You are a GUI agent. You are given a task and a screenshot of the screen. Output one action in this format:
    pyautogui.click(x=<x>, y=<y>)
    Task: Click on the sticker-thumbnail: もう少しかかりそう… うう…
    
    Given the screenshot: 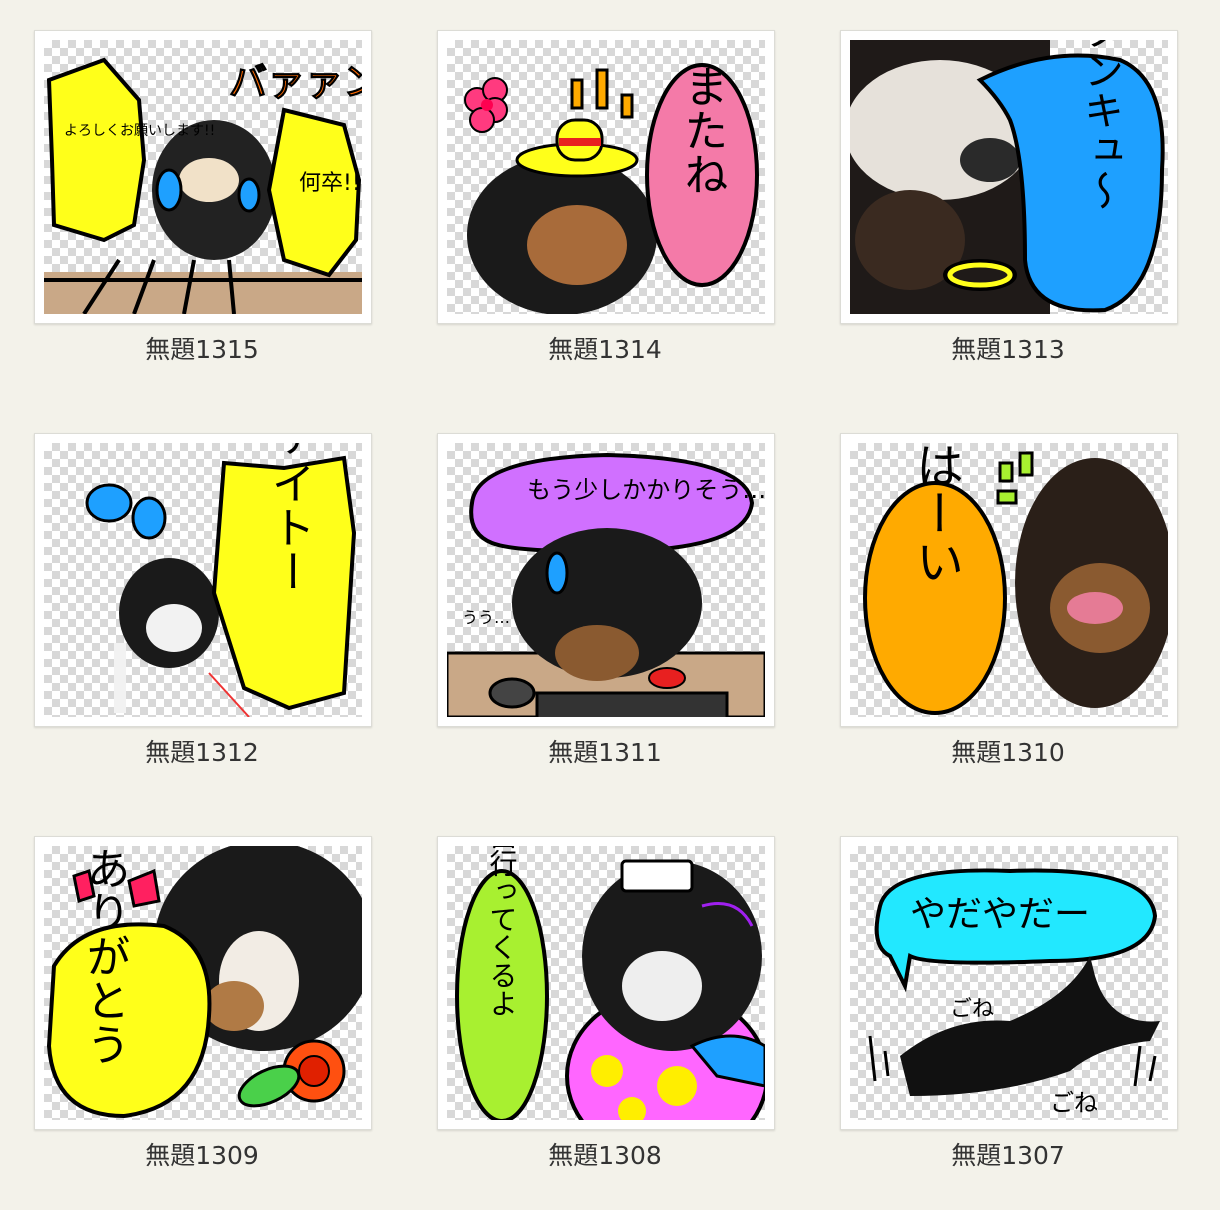 What is the action you would take?
    pyautogui.click(x=606, y=580)
    